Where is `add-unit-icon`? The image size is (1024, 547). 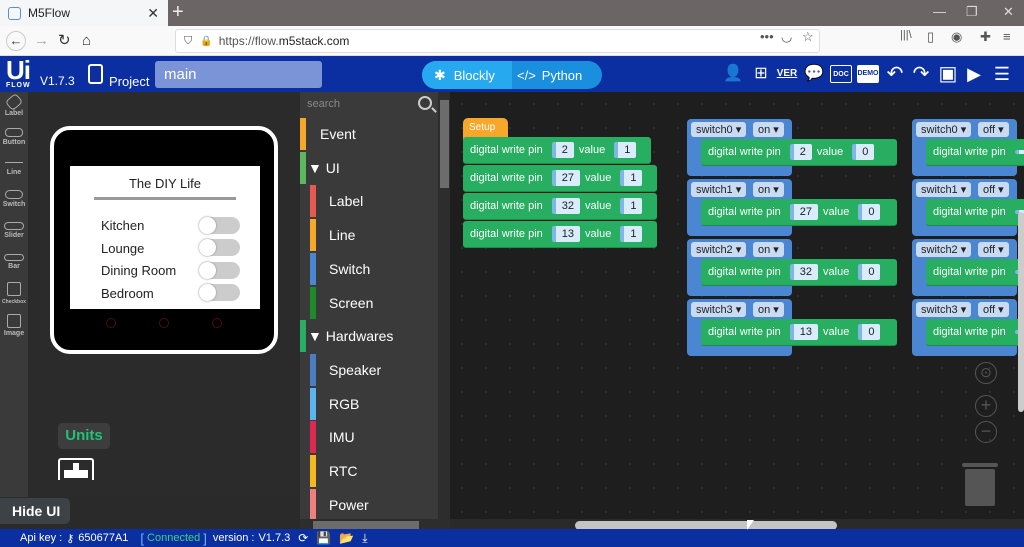
add-unit-icon is located at coordinates (76, 469).